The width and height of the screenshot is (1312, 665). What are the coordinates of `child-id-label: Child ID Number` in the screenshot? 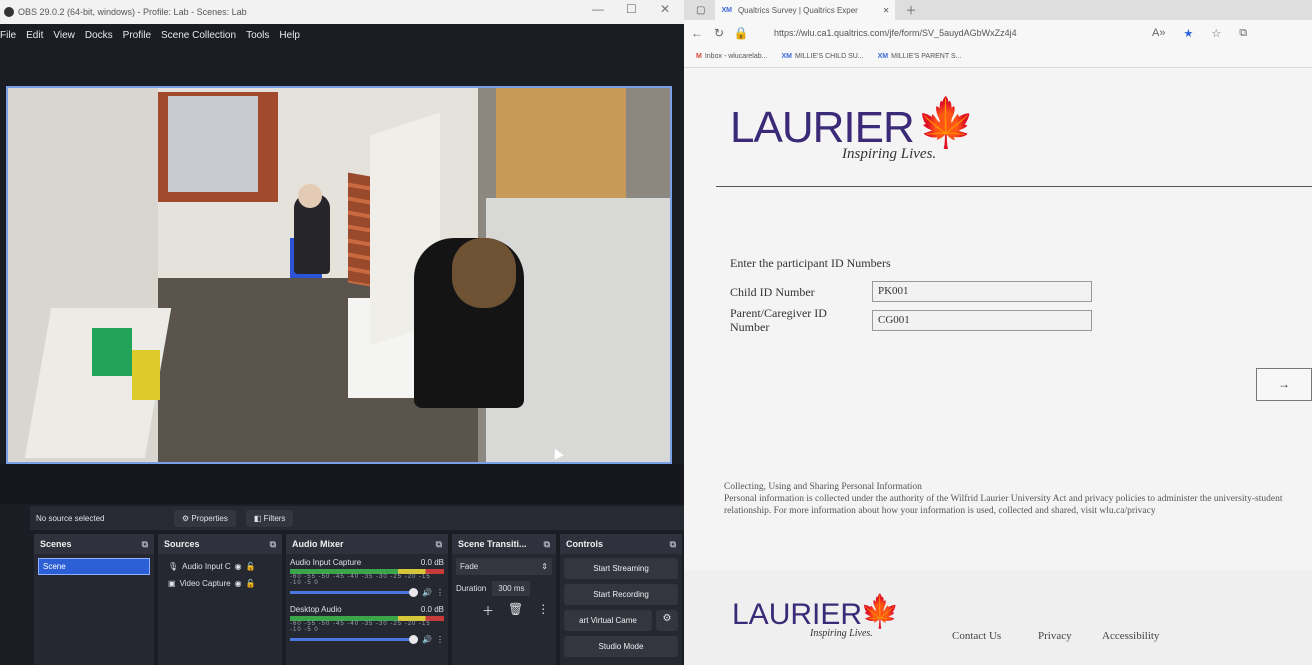 It's located at (772, 292).